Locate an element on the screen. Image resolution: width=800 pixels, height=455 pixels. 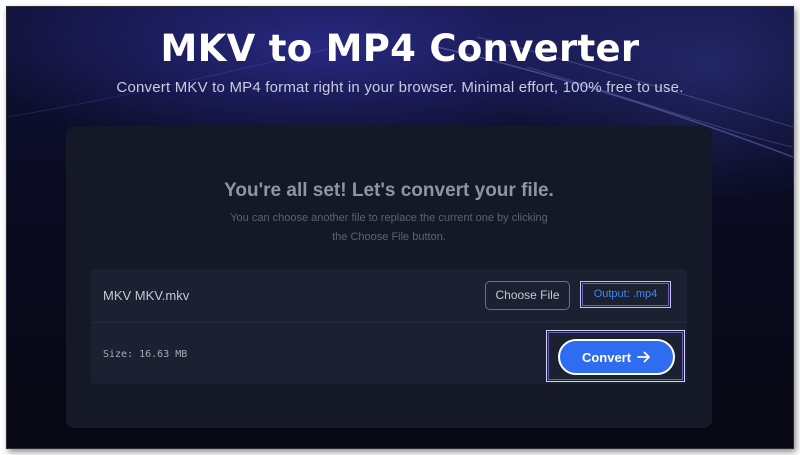
card-heading: You're all set! Let's convert your file. is located at coordinates (389, 190).